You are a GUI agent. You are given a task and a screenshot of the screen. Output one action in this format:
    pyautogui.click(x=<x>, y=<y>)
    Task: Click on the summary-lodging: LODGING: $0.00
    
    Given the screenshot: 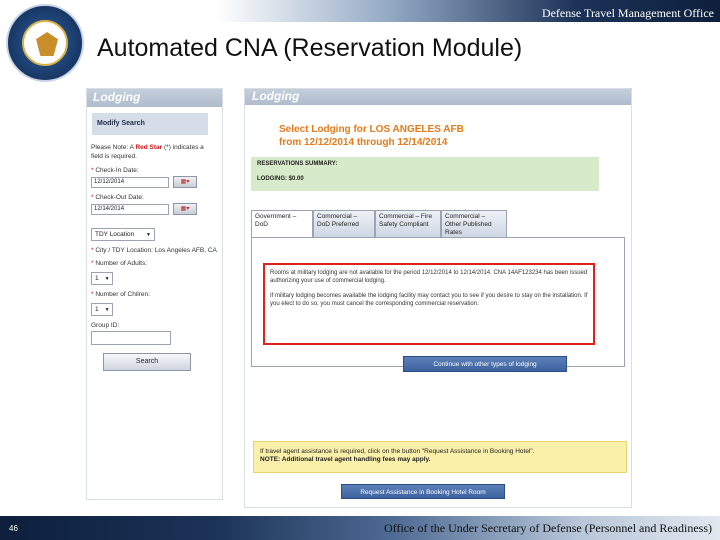 What is the action you would take?
    pyautogui.click(x=280, y=179)
    